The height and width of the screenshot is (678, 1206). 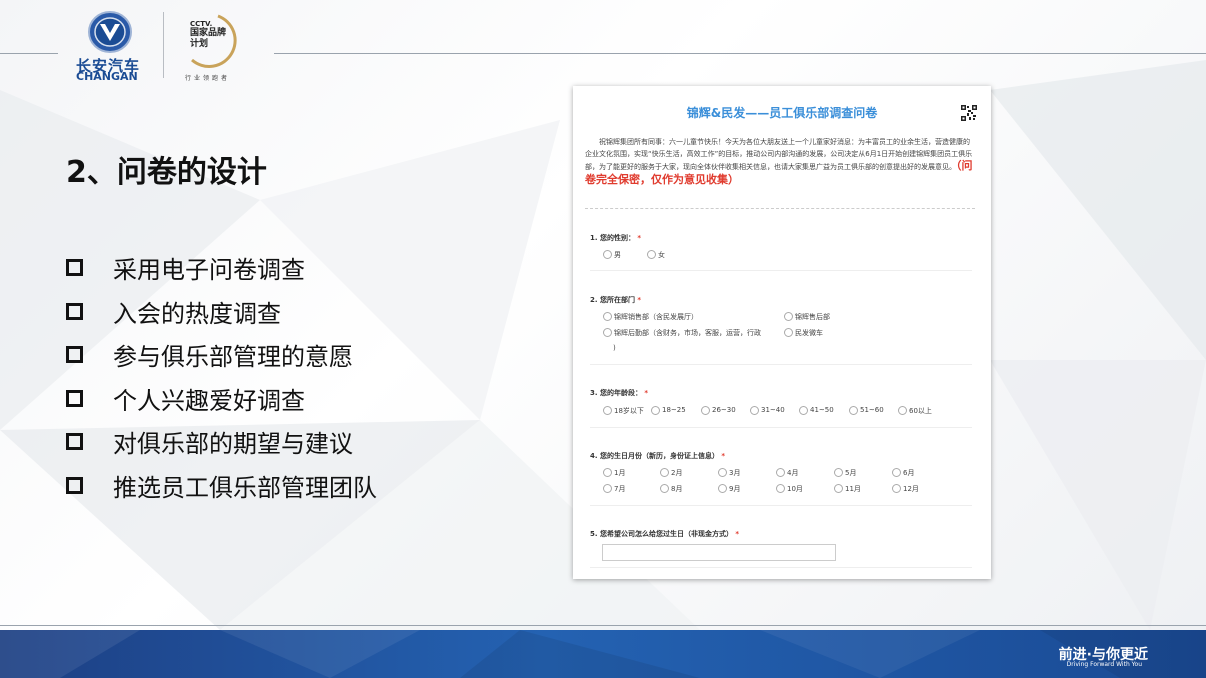 What do you see at coordinates (107, 76) in the screenshot?
I see `logo-english-text: CHANGAN` at bounding box center [107, 76].